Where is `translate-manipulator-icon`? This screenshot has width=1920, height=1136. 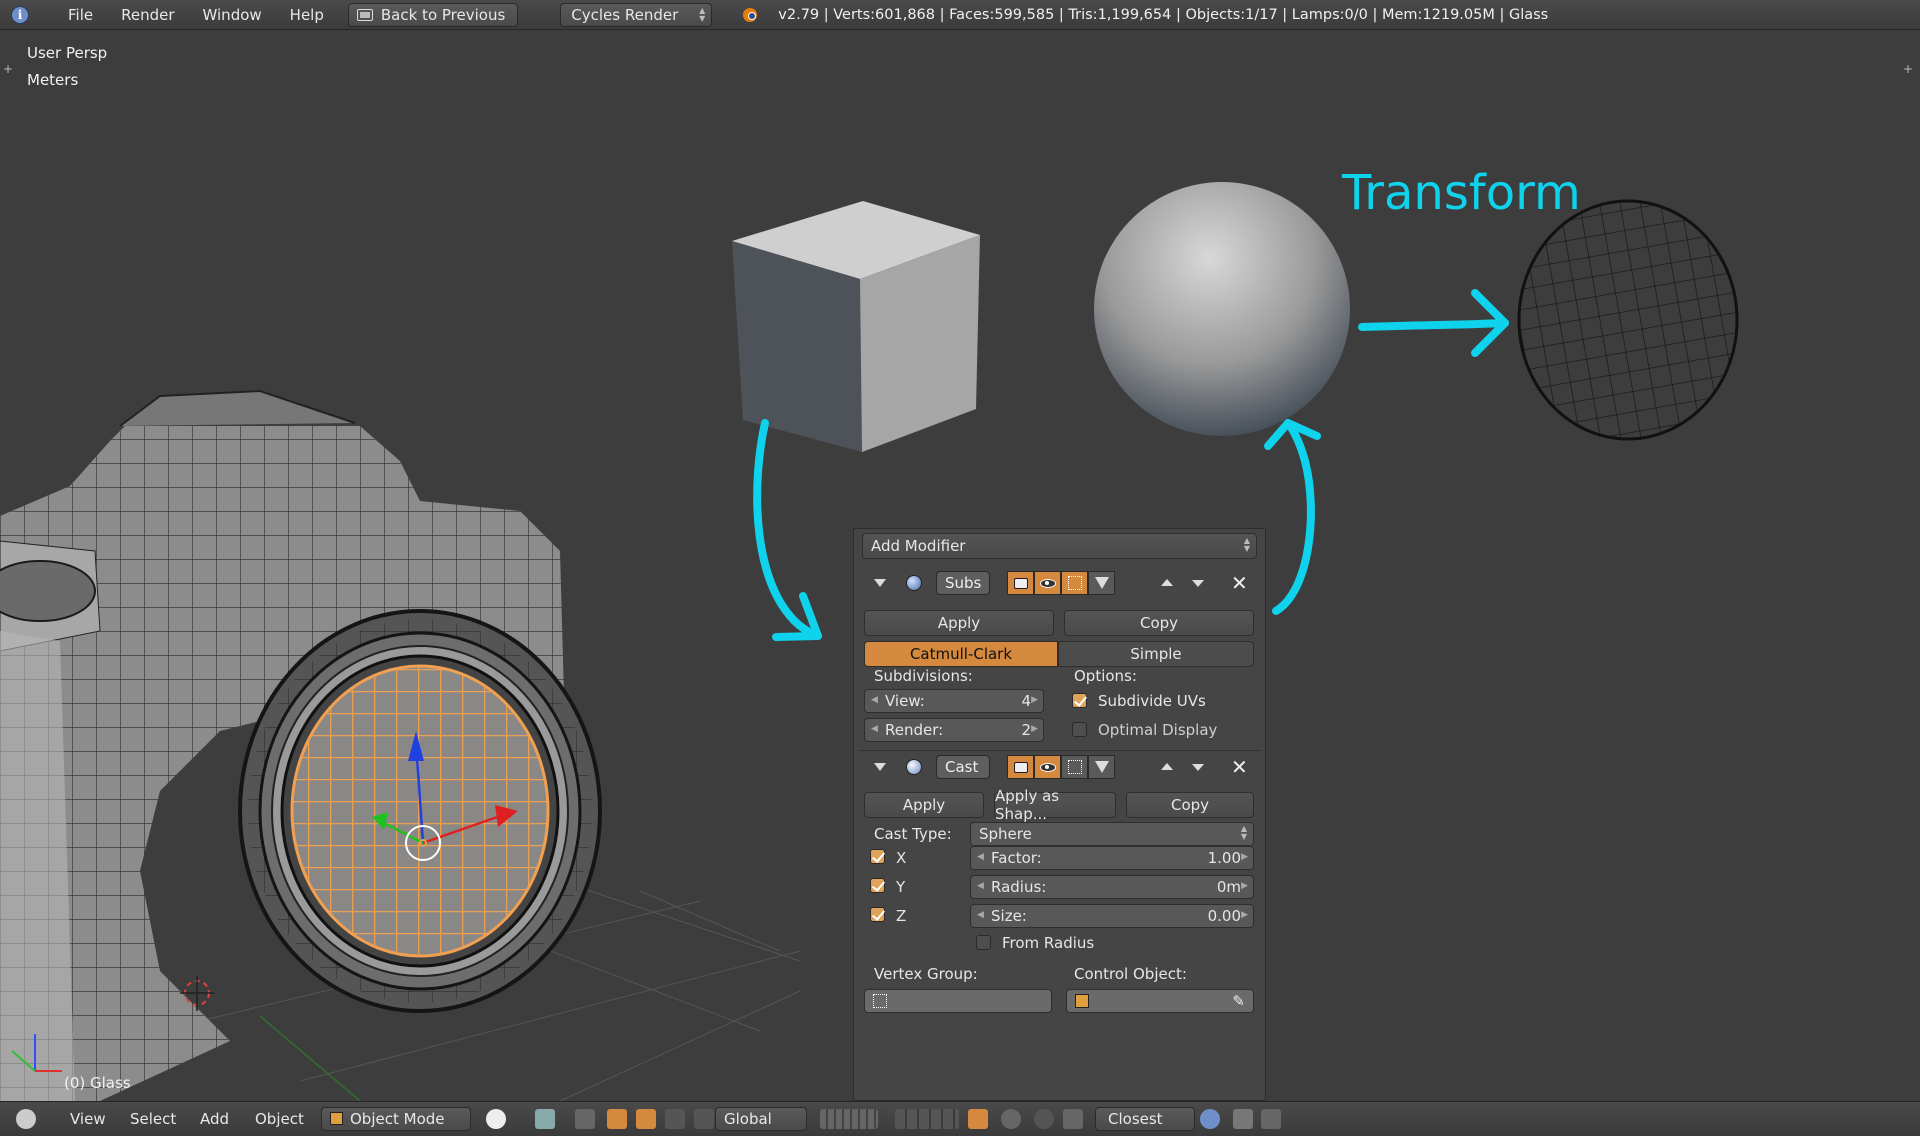
translate-manipulator-icon is located at coordinates (617, 1119).